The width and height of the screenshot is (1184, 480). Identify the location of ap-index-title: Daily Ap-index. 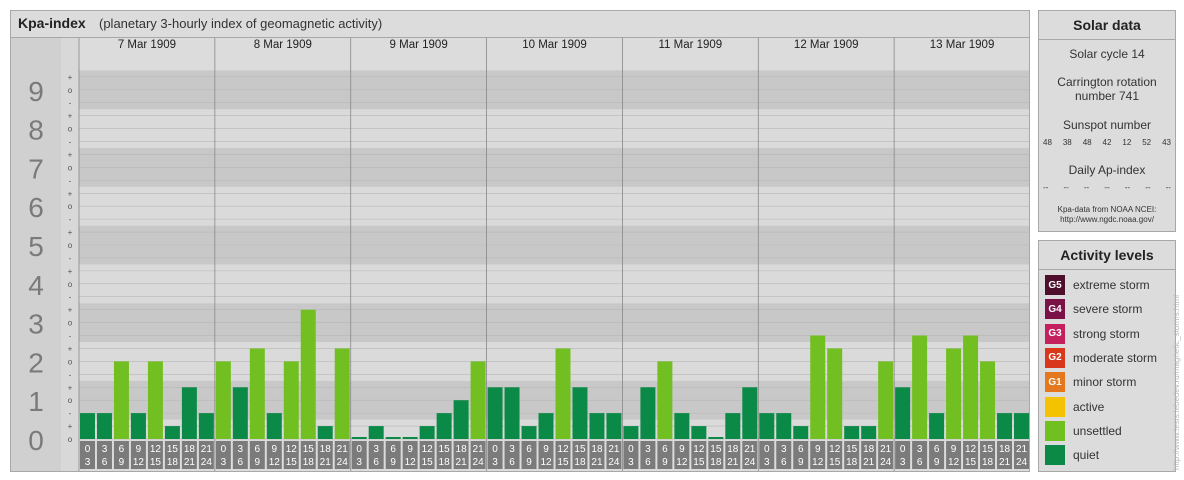
(1107, 170).